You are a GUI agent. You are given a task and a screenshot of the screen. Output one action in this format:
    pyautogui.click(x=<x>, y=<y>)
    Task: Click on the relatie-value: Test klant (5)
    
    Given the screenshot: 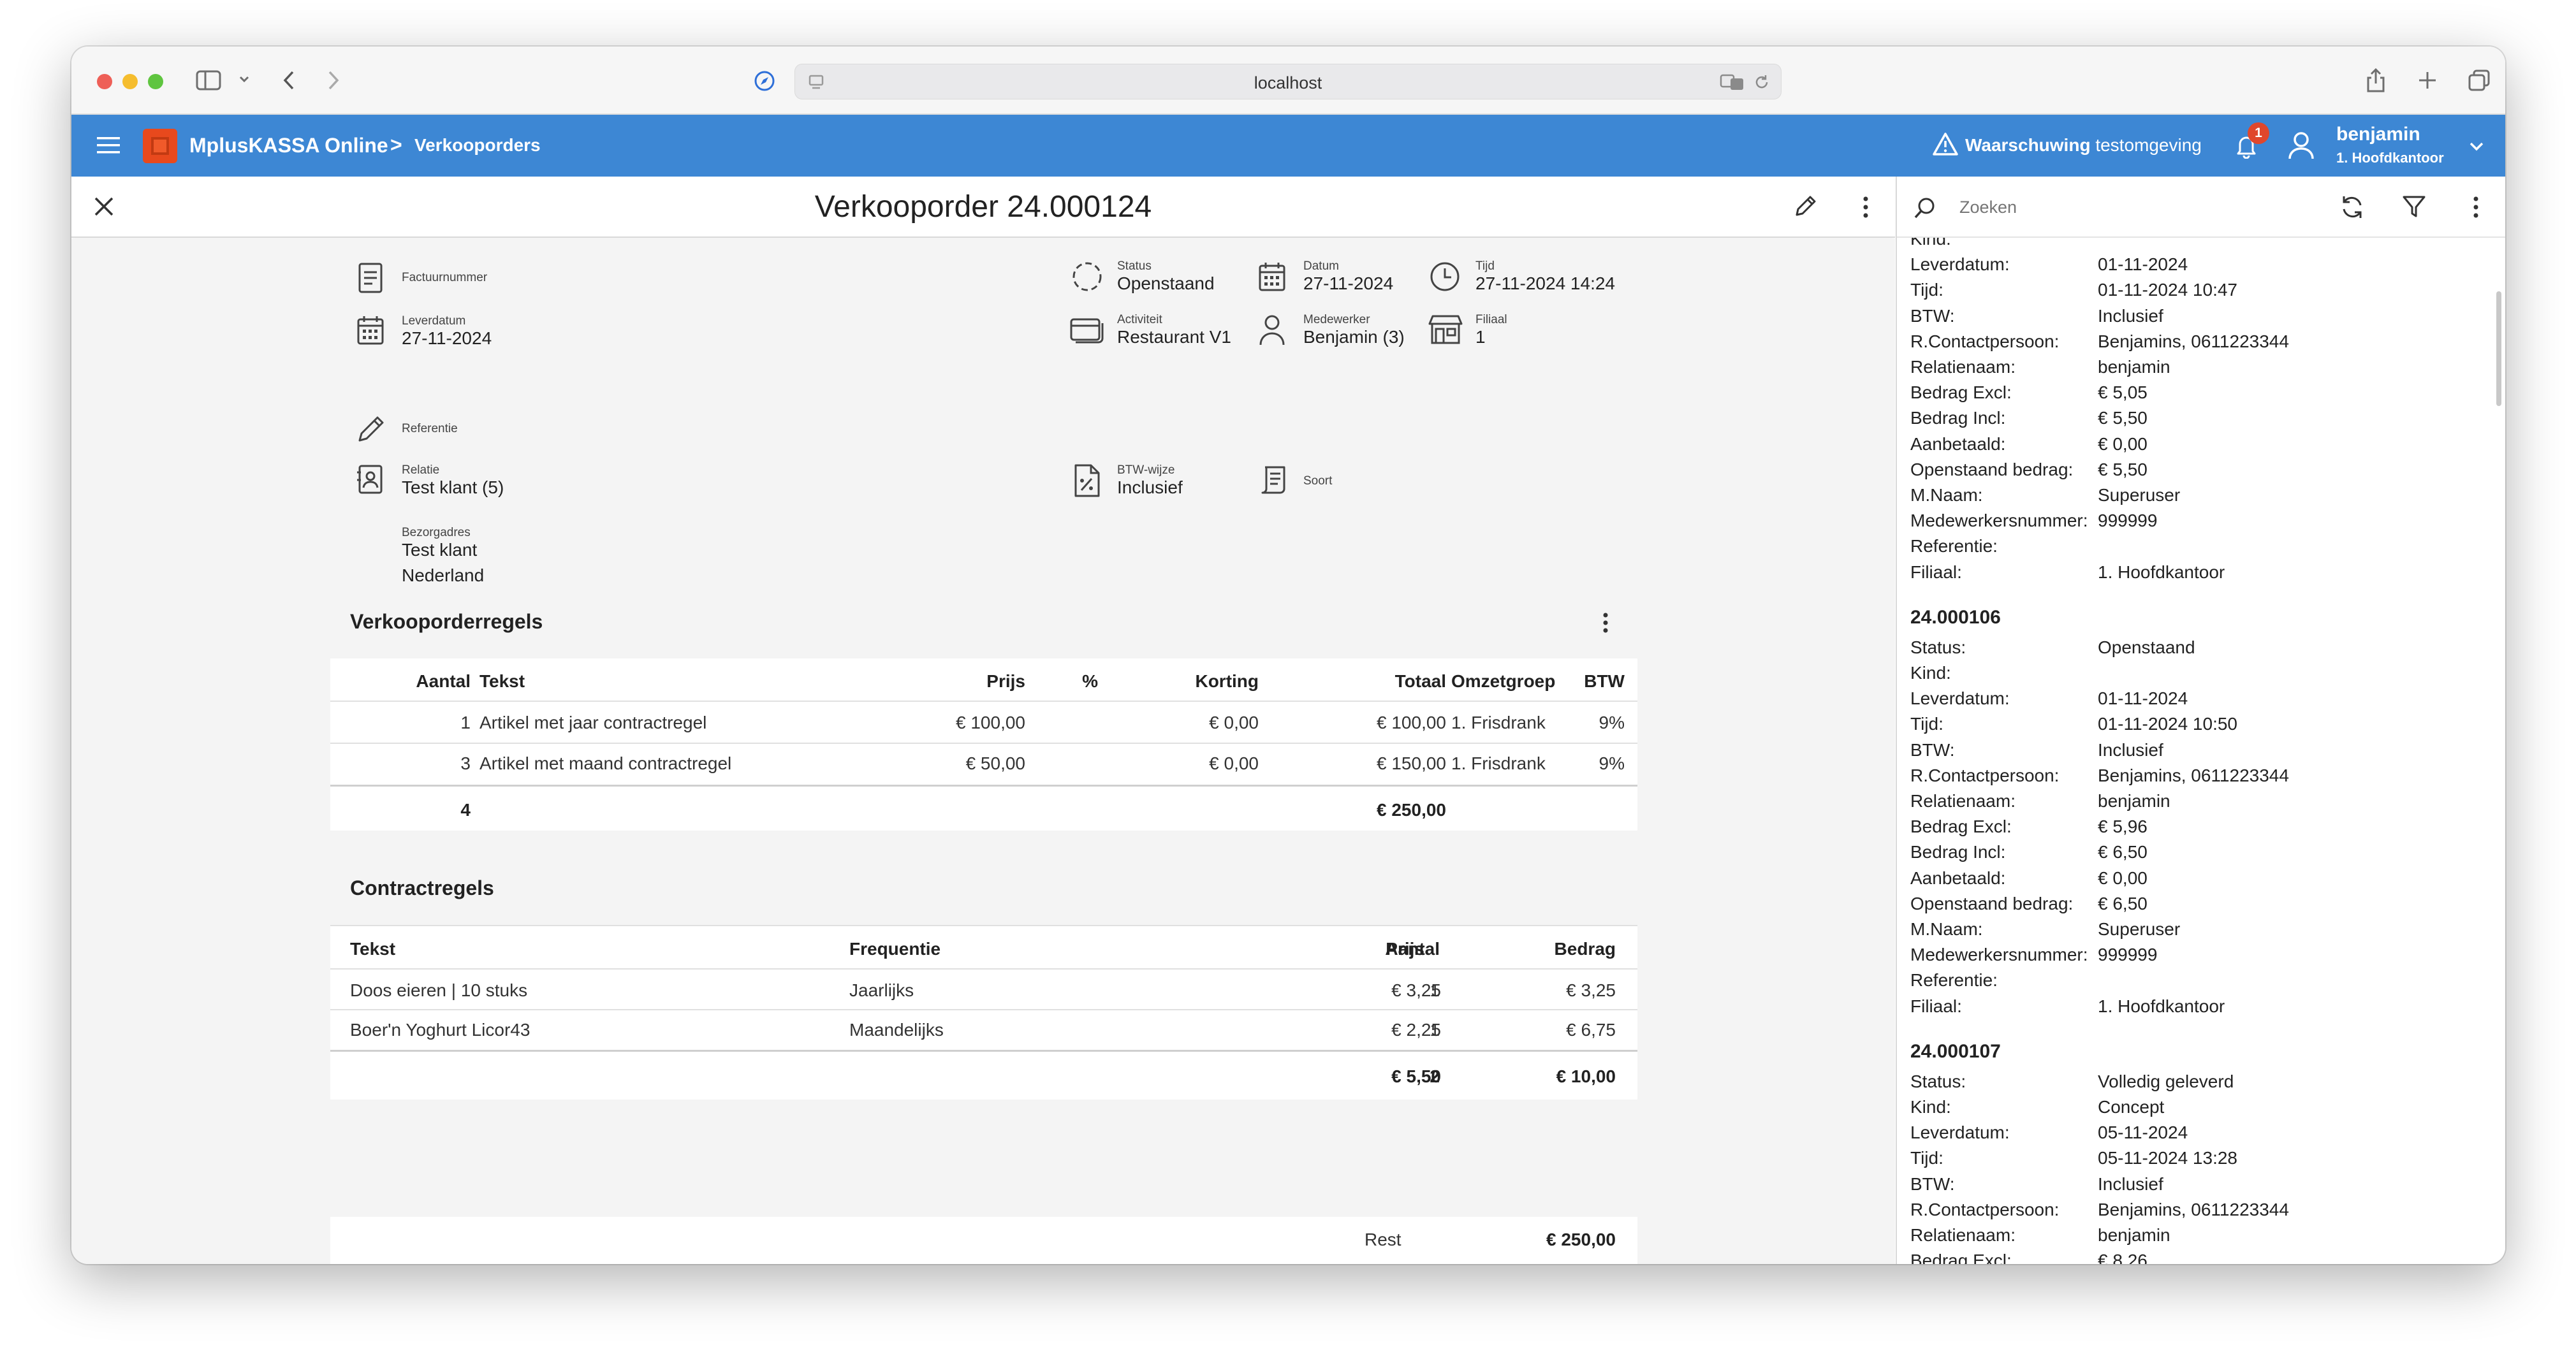 What is the action you would take?
    pyautogui.click(x=453, y=488)
    